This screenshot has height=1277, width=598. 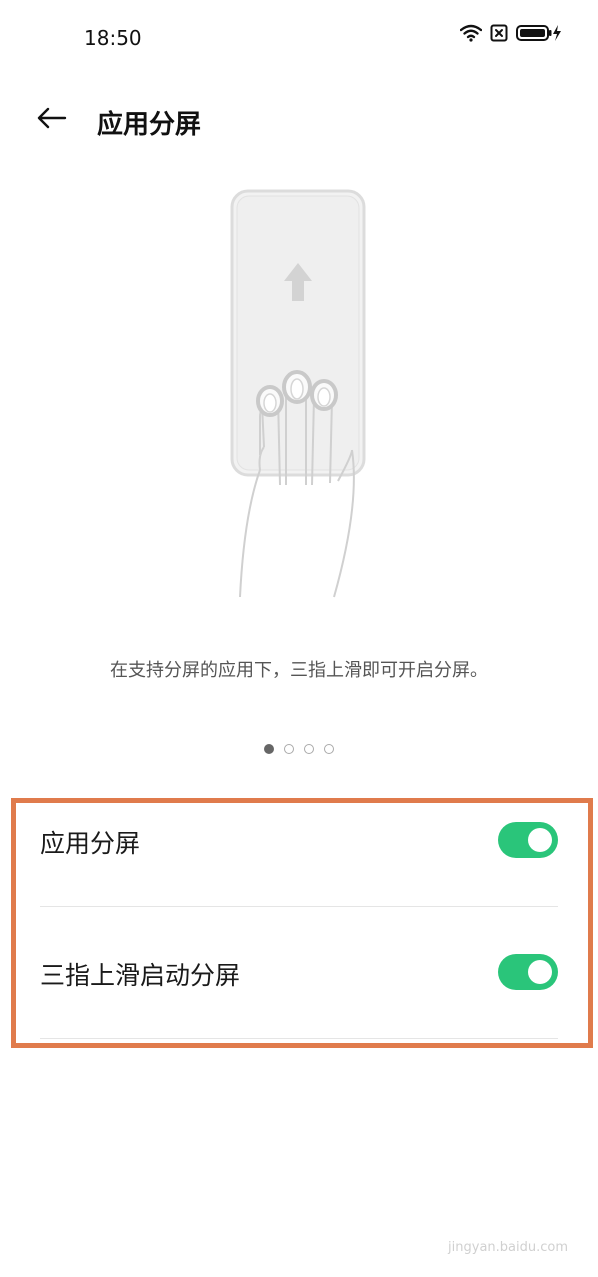 What do you see at coordinates (299, 841) in the screenshot?
I see `setting-row-split-screen: 应用分屏` at bounding box center [299, 841].